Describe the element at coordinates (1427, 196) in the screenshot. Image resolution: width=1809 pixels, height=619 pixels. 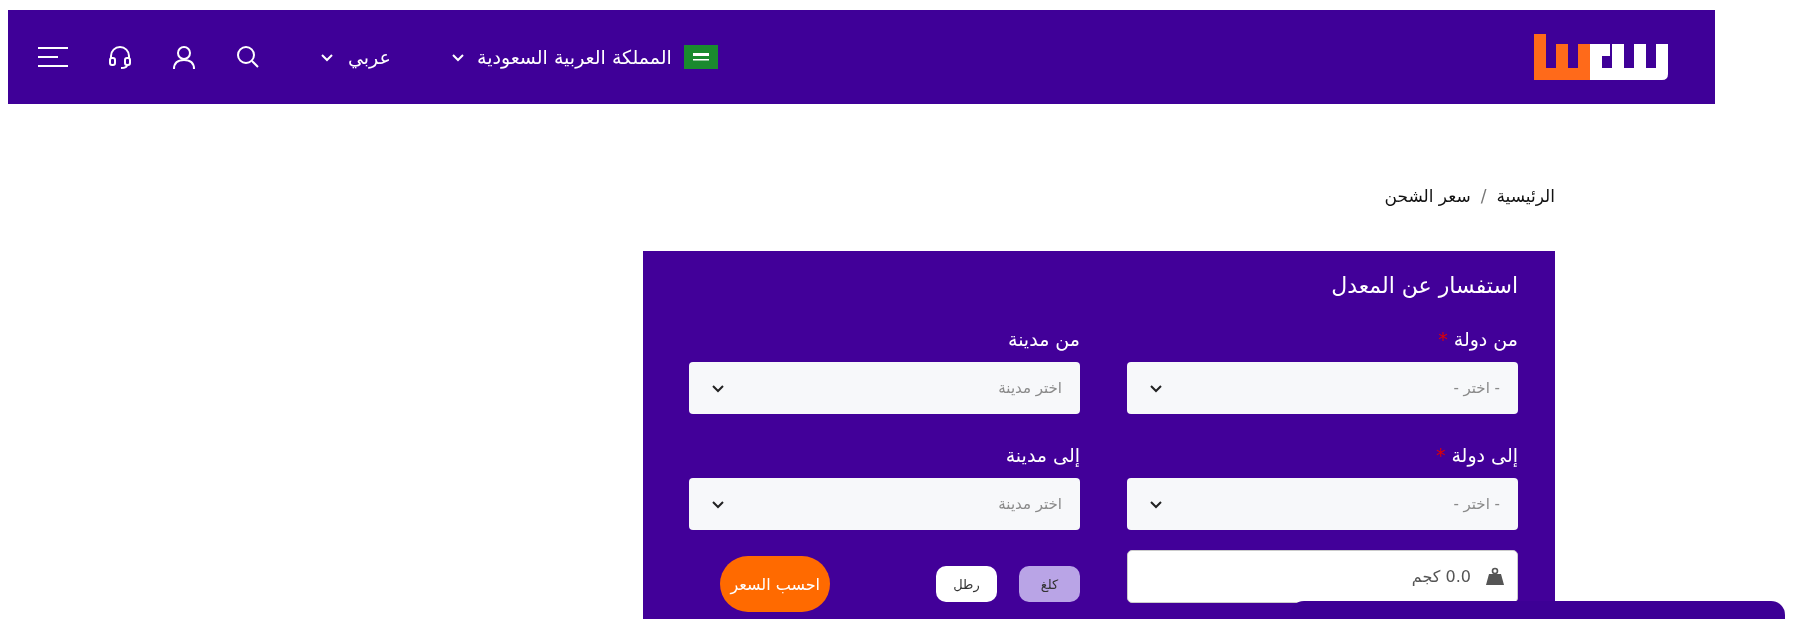
I see `breadcrumb-item: سعر الشحن` at that location.